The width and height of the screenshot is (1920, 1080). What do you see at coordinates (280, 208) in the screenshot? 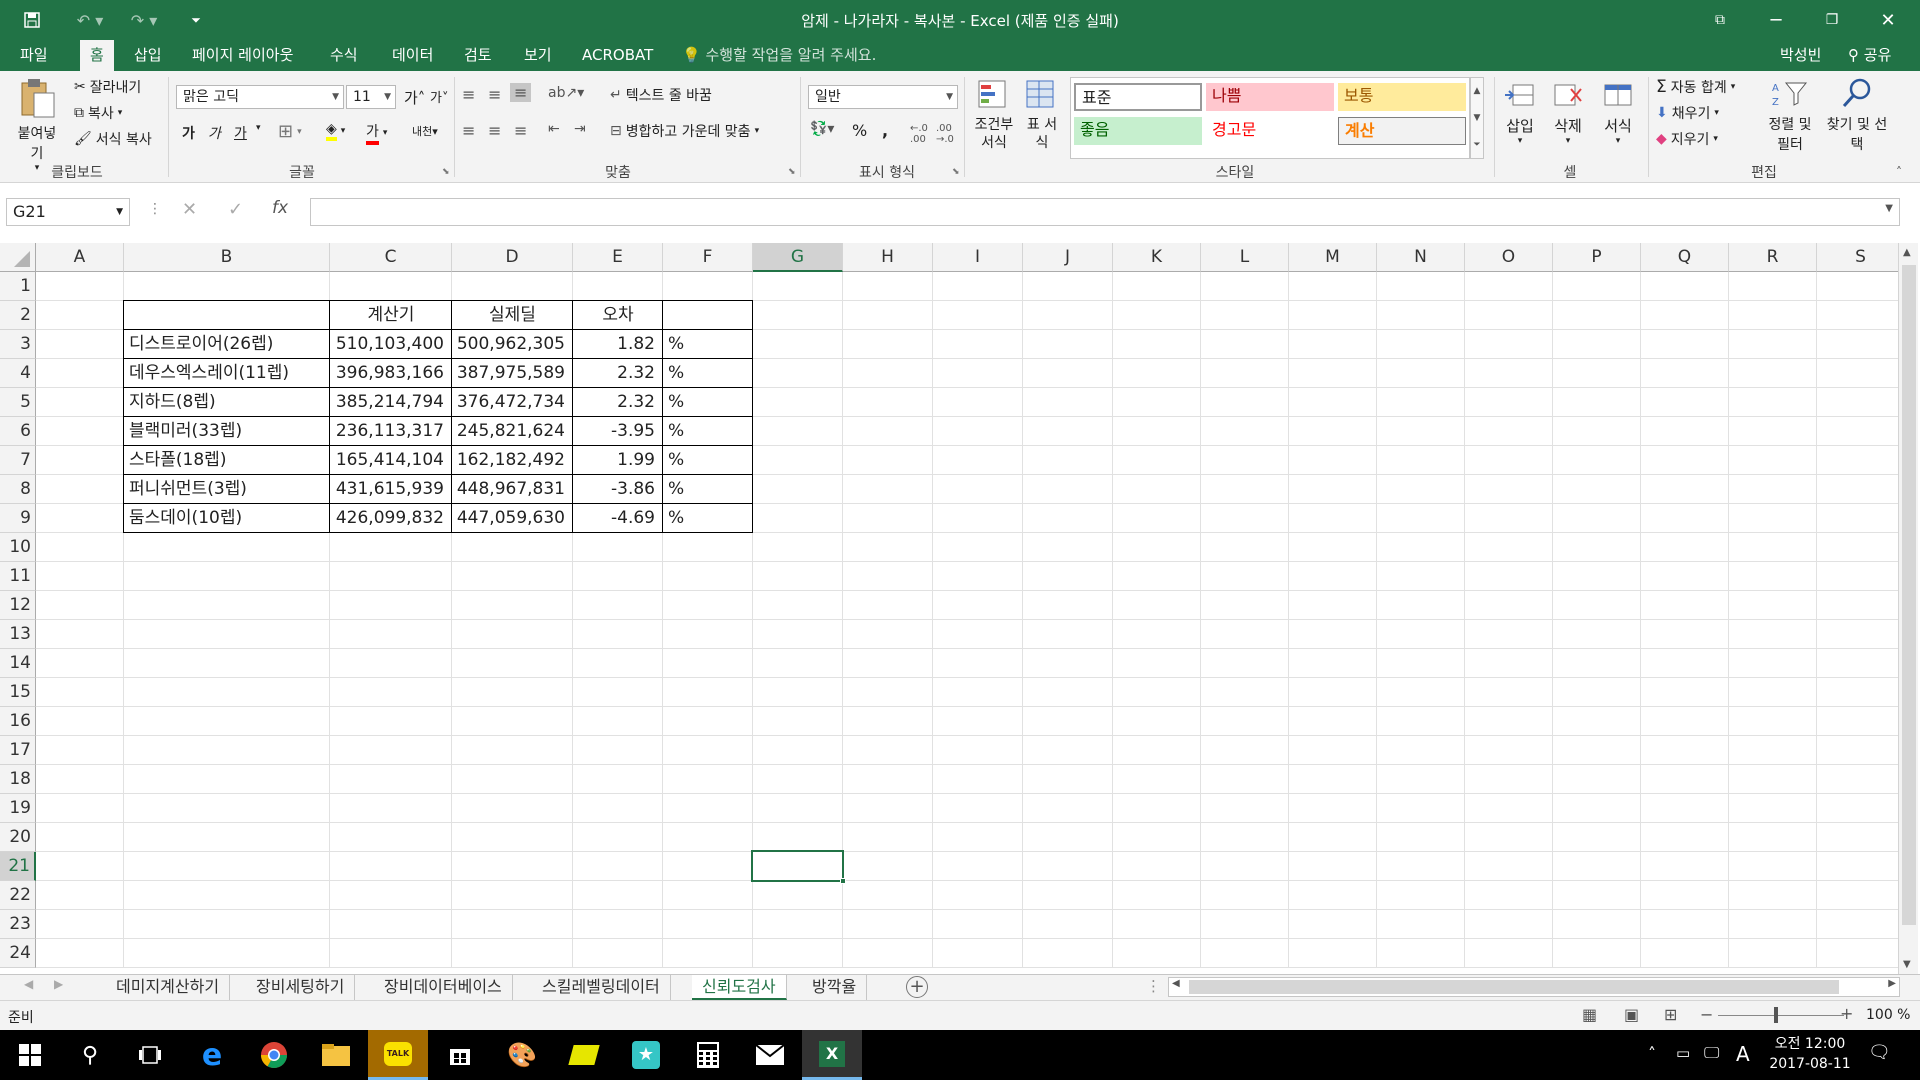
I see `insert-function-icon: fx` at bounding box center [280, 208].